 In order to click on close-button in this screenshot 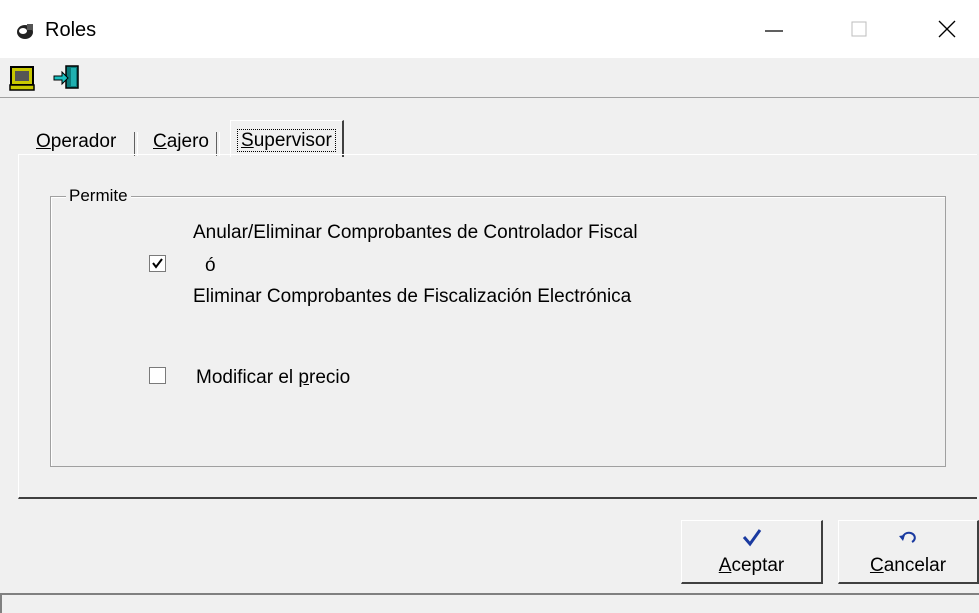, I will do `click(947, 29)`.